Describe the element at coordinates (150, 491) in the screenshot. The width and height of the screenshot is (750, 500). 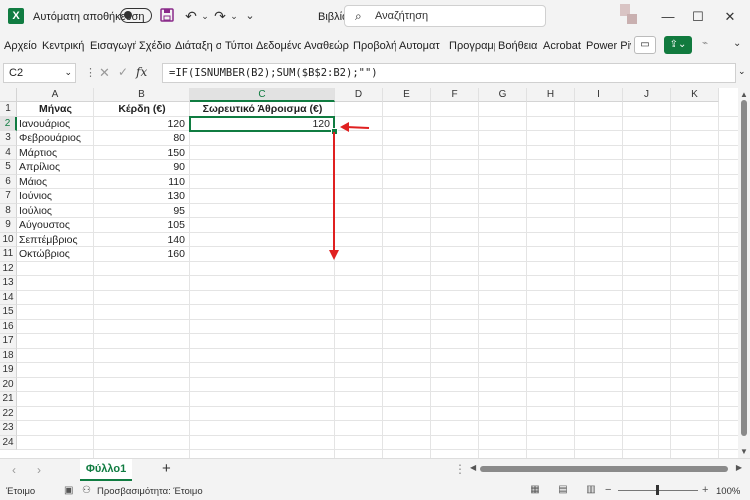
I see `accessibility-status: Προσβασιμότητα: Έτοιμο` at that location.